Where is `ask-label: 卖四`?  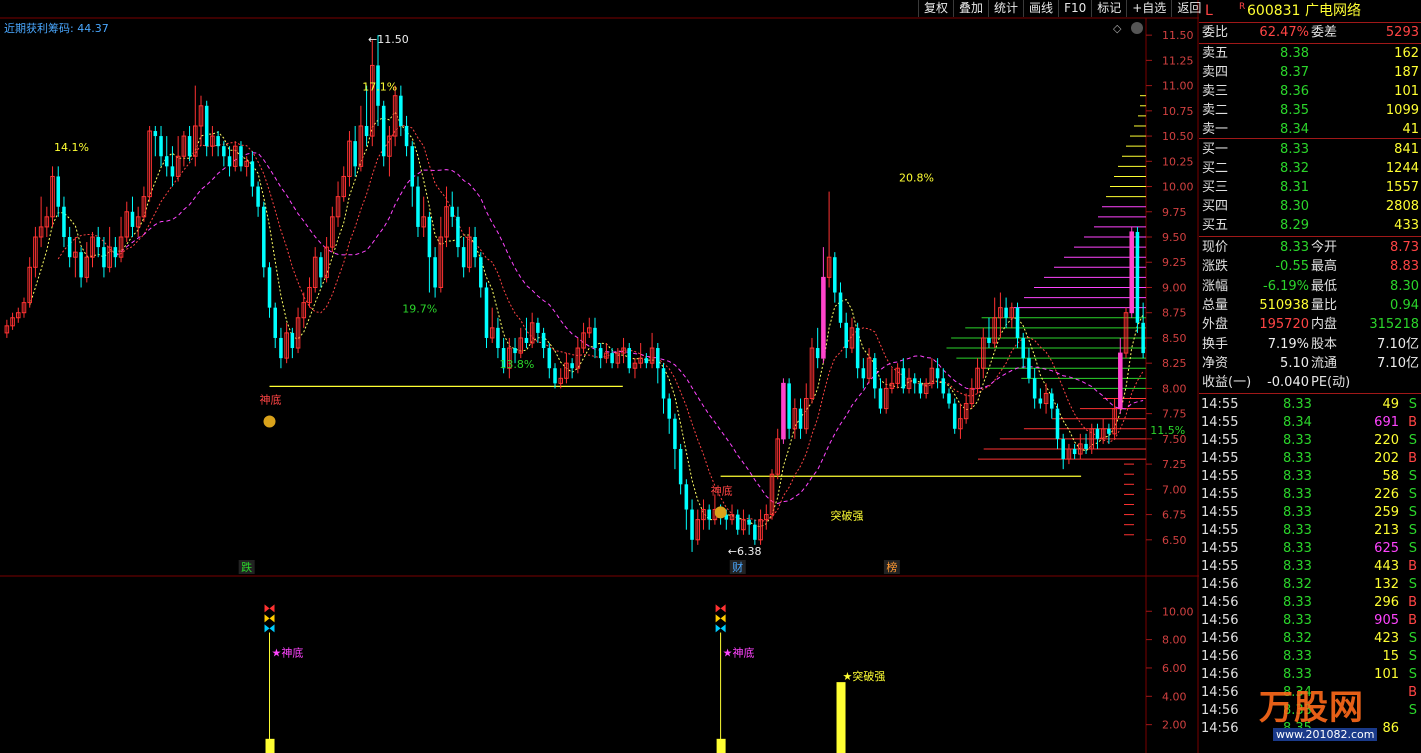 ask-label: 卖四 is located at coordinates (1215, 72).